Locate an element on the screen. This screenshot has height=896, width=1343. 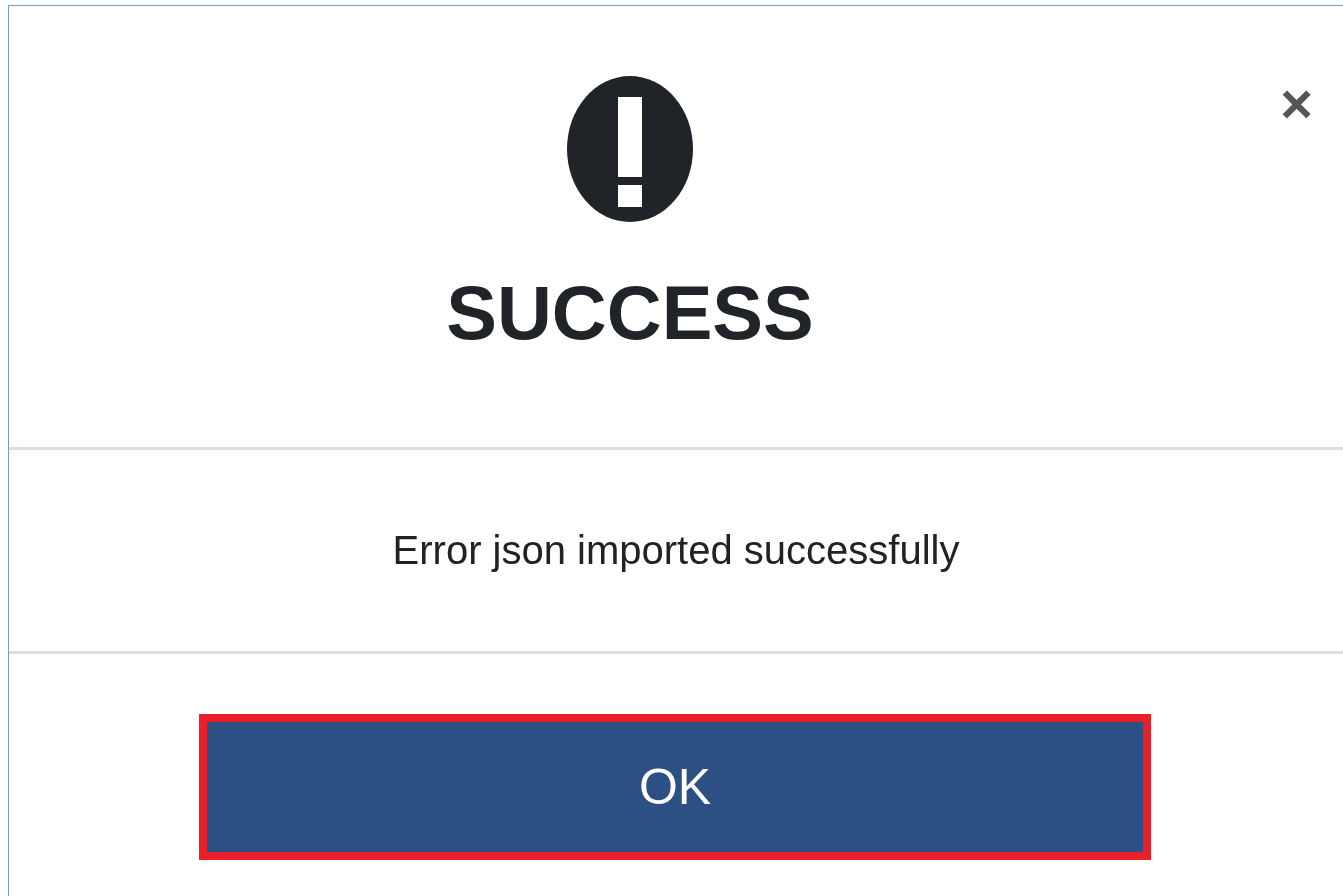
exclamation-icon is located at coordinates (630, 149).